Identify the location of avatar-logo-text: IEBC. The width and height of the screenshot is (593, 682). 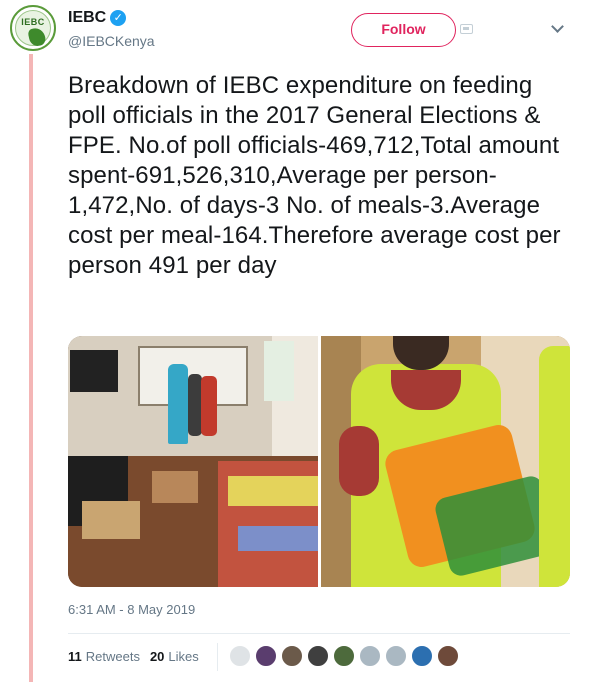
(33, 22).